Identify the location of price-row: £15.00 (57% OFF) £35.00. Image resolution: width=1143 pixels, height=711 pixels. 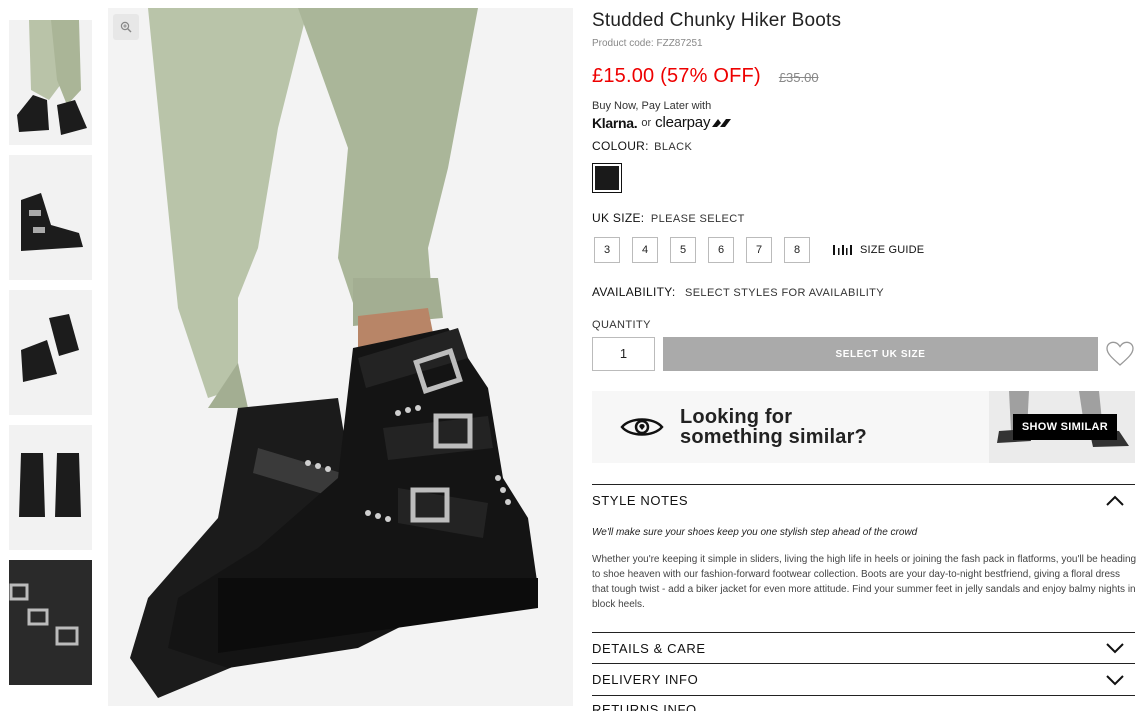
(863, 76).